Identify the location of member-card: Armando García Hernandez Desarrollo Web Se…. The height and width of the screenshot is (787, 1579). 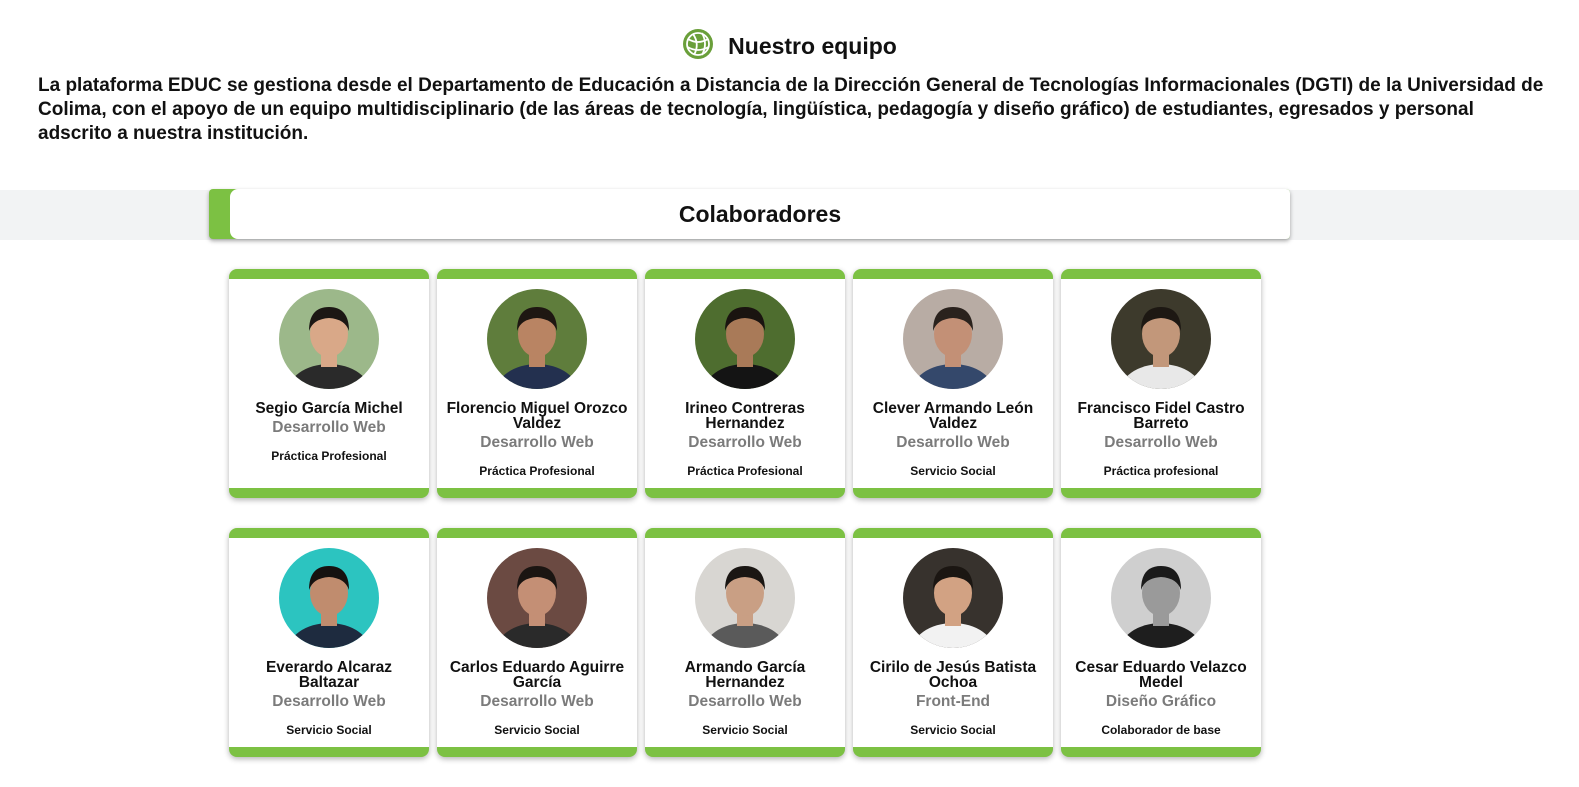
(745, 642).